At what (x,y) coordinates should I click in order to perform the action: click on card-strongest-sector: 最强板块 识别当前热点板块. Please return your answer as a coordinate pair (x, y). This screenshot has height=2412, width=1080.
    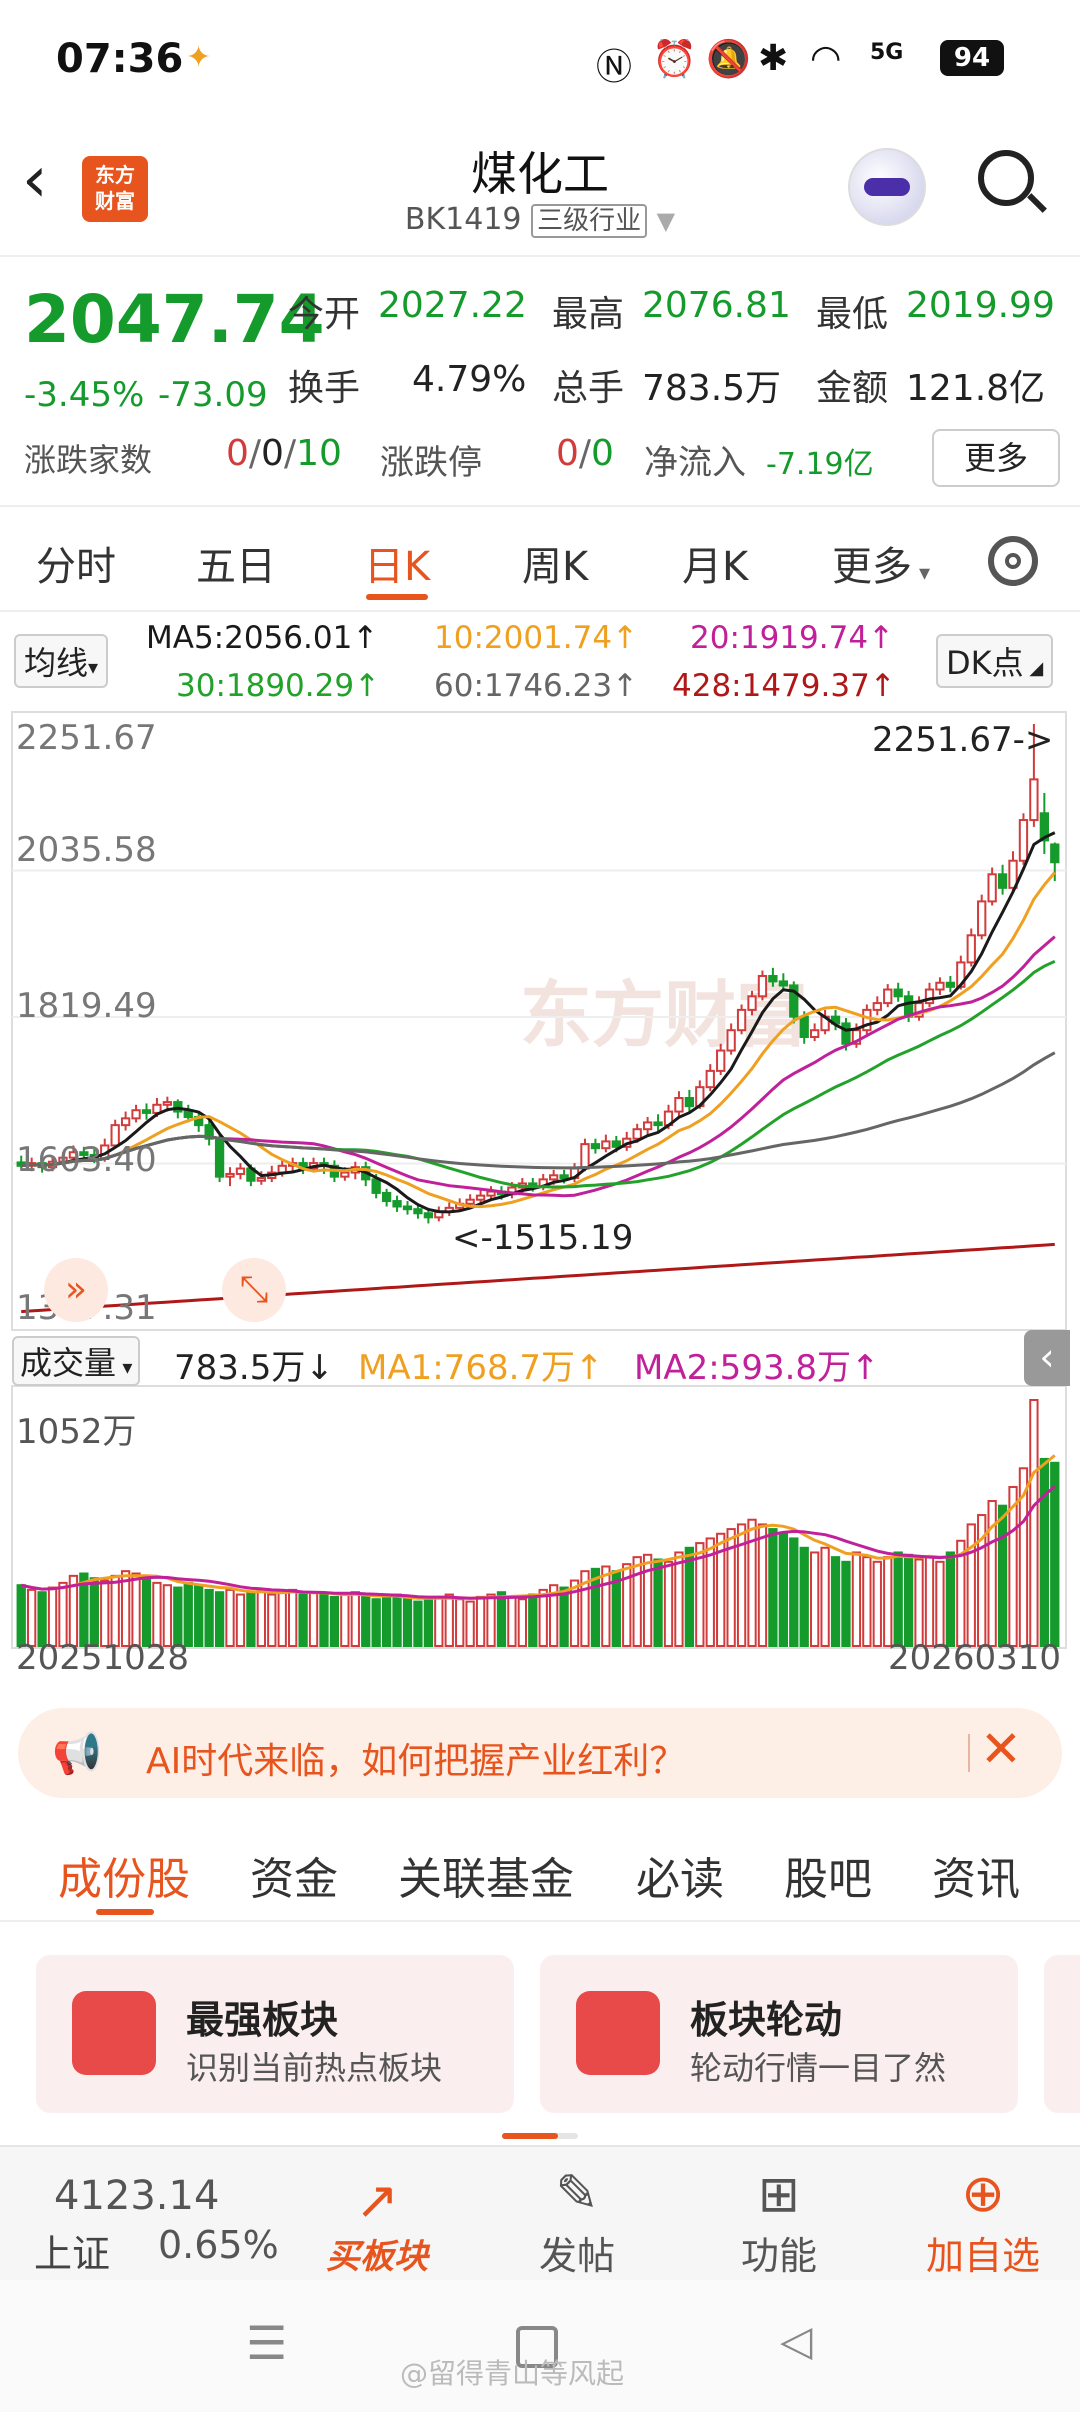
    Looking at the image, I should click on (275, 2034).